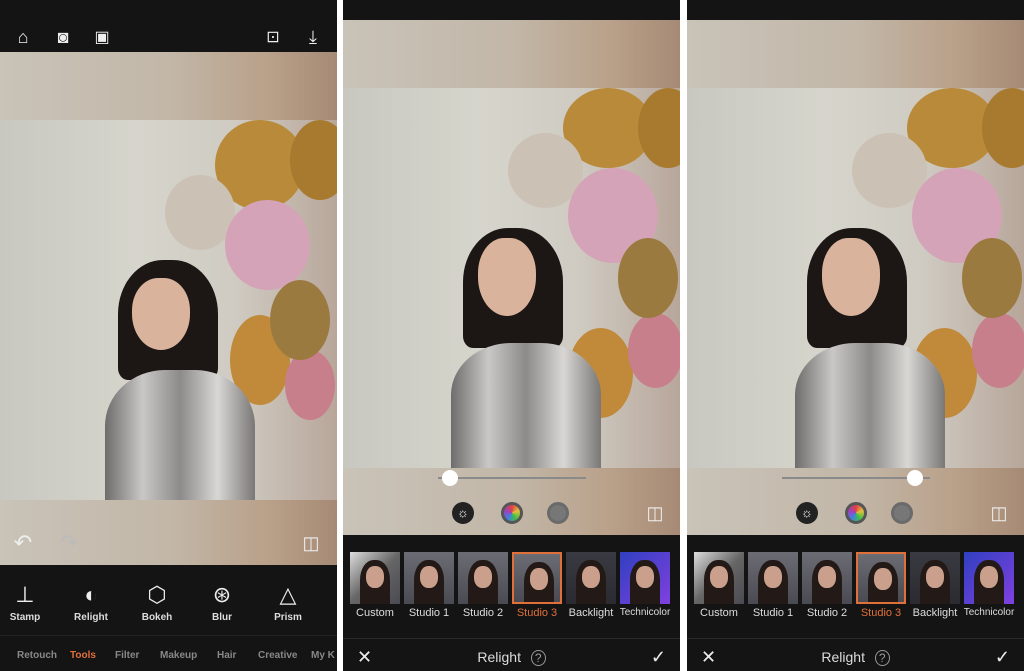 The image size is (1024, 671). I want to click on tool-blur: ⊛ Blur, so click(222, 602).